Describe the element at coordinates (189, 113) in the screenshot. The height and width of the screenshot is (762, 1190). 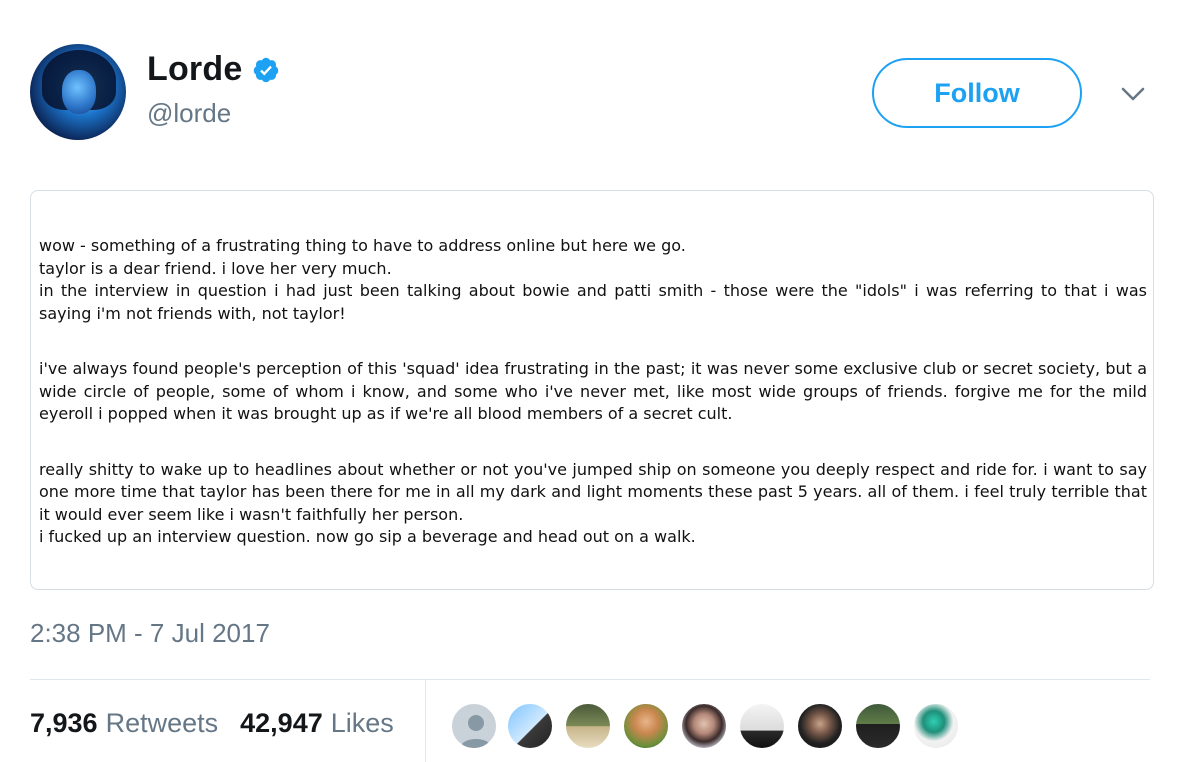
I see `user-handle: @lorde` at that location.